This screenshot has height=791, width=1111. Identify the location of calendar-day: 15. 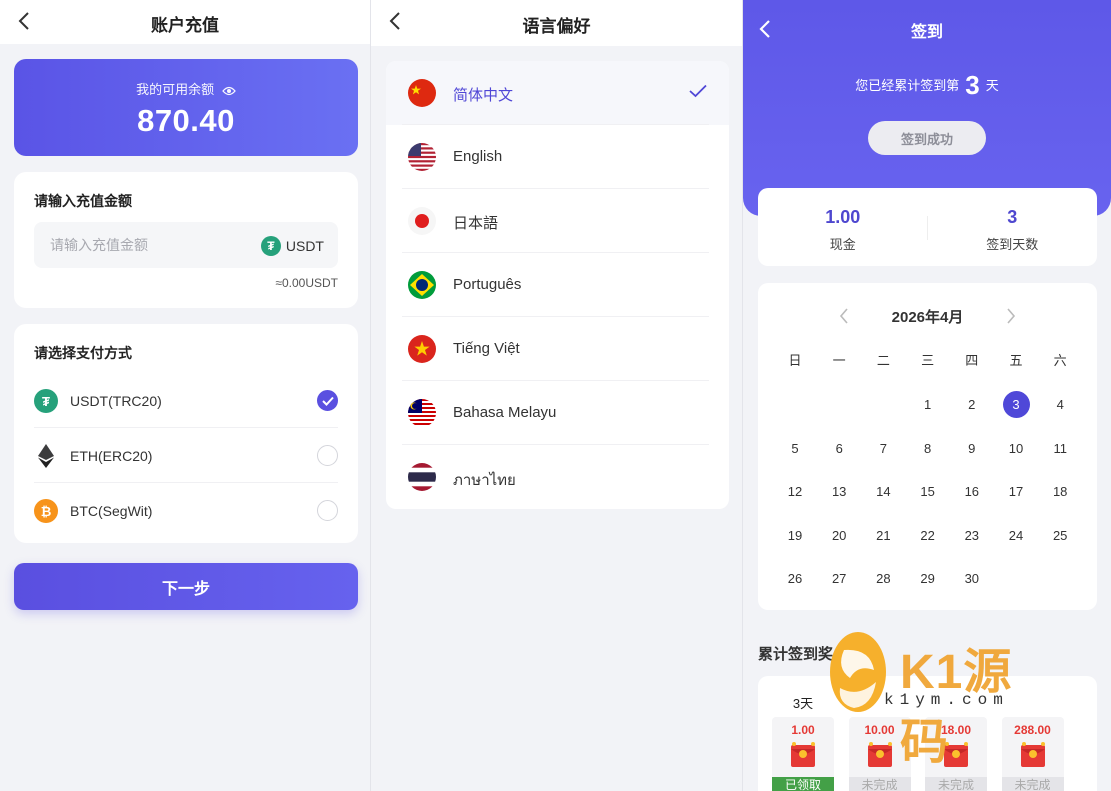
(928, 492).